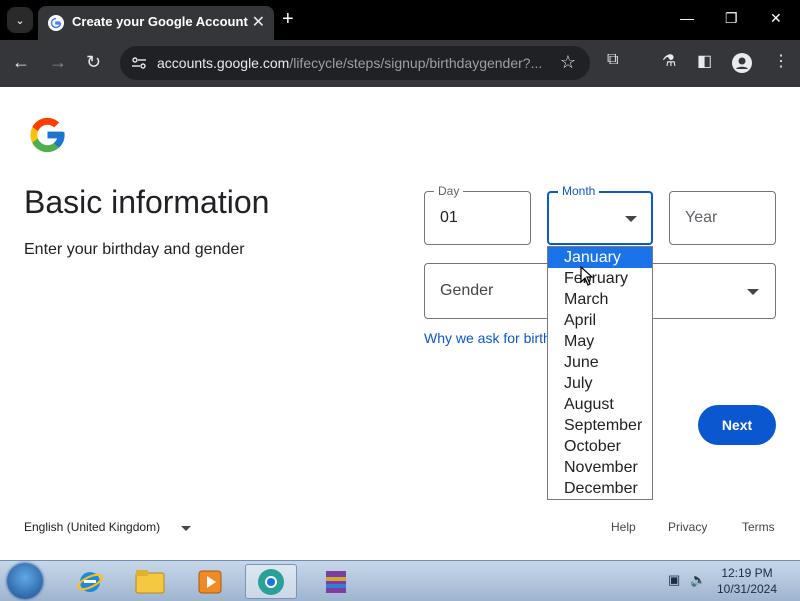 The height and width of the screenshot is (601, 800). Describe the element at coordinates (731, 18) in the screenshot. I see `maximize-icon: ❐` at that location.